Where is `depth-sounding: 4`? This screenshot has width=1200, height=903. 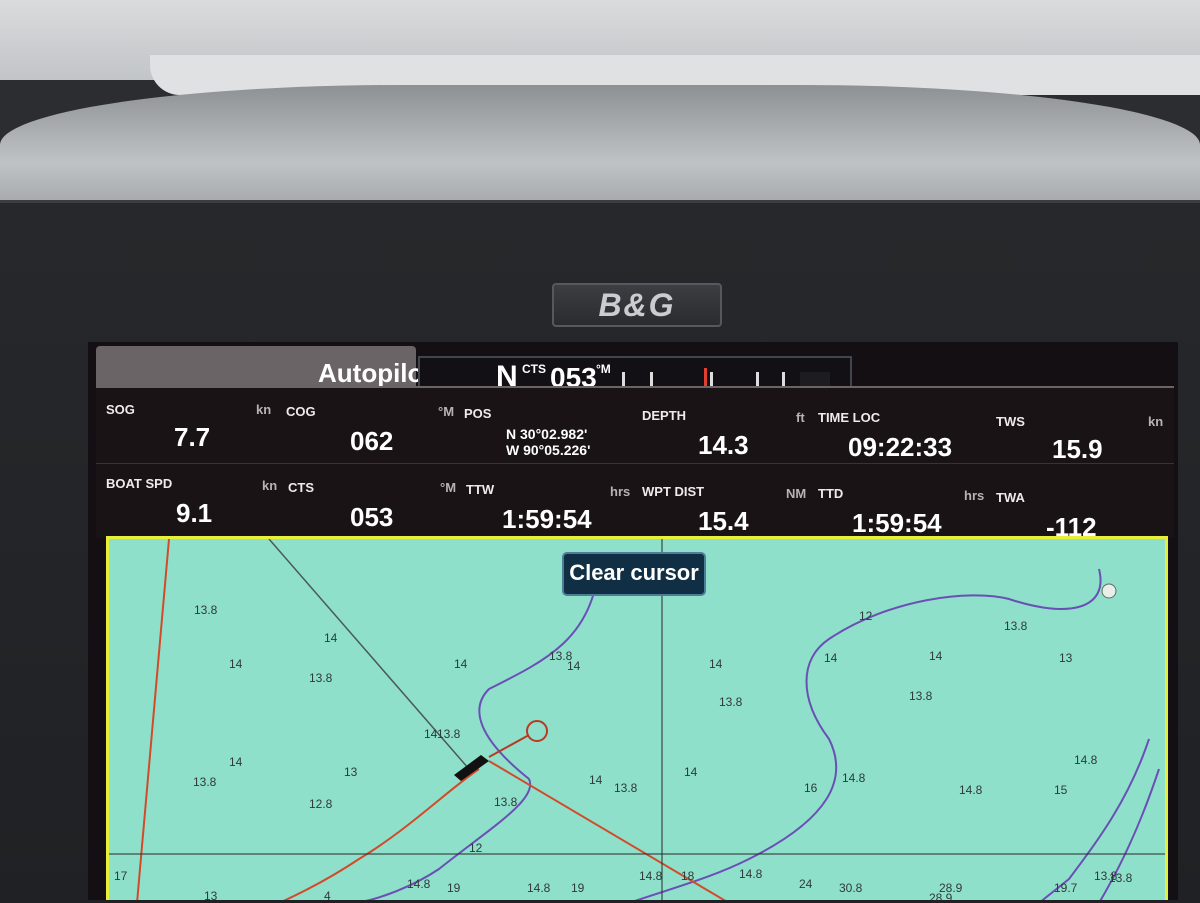 depth-sounding: 4 is located at coordinates (327, 894).